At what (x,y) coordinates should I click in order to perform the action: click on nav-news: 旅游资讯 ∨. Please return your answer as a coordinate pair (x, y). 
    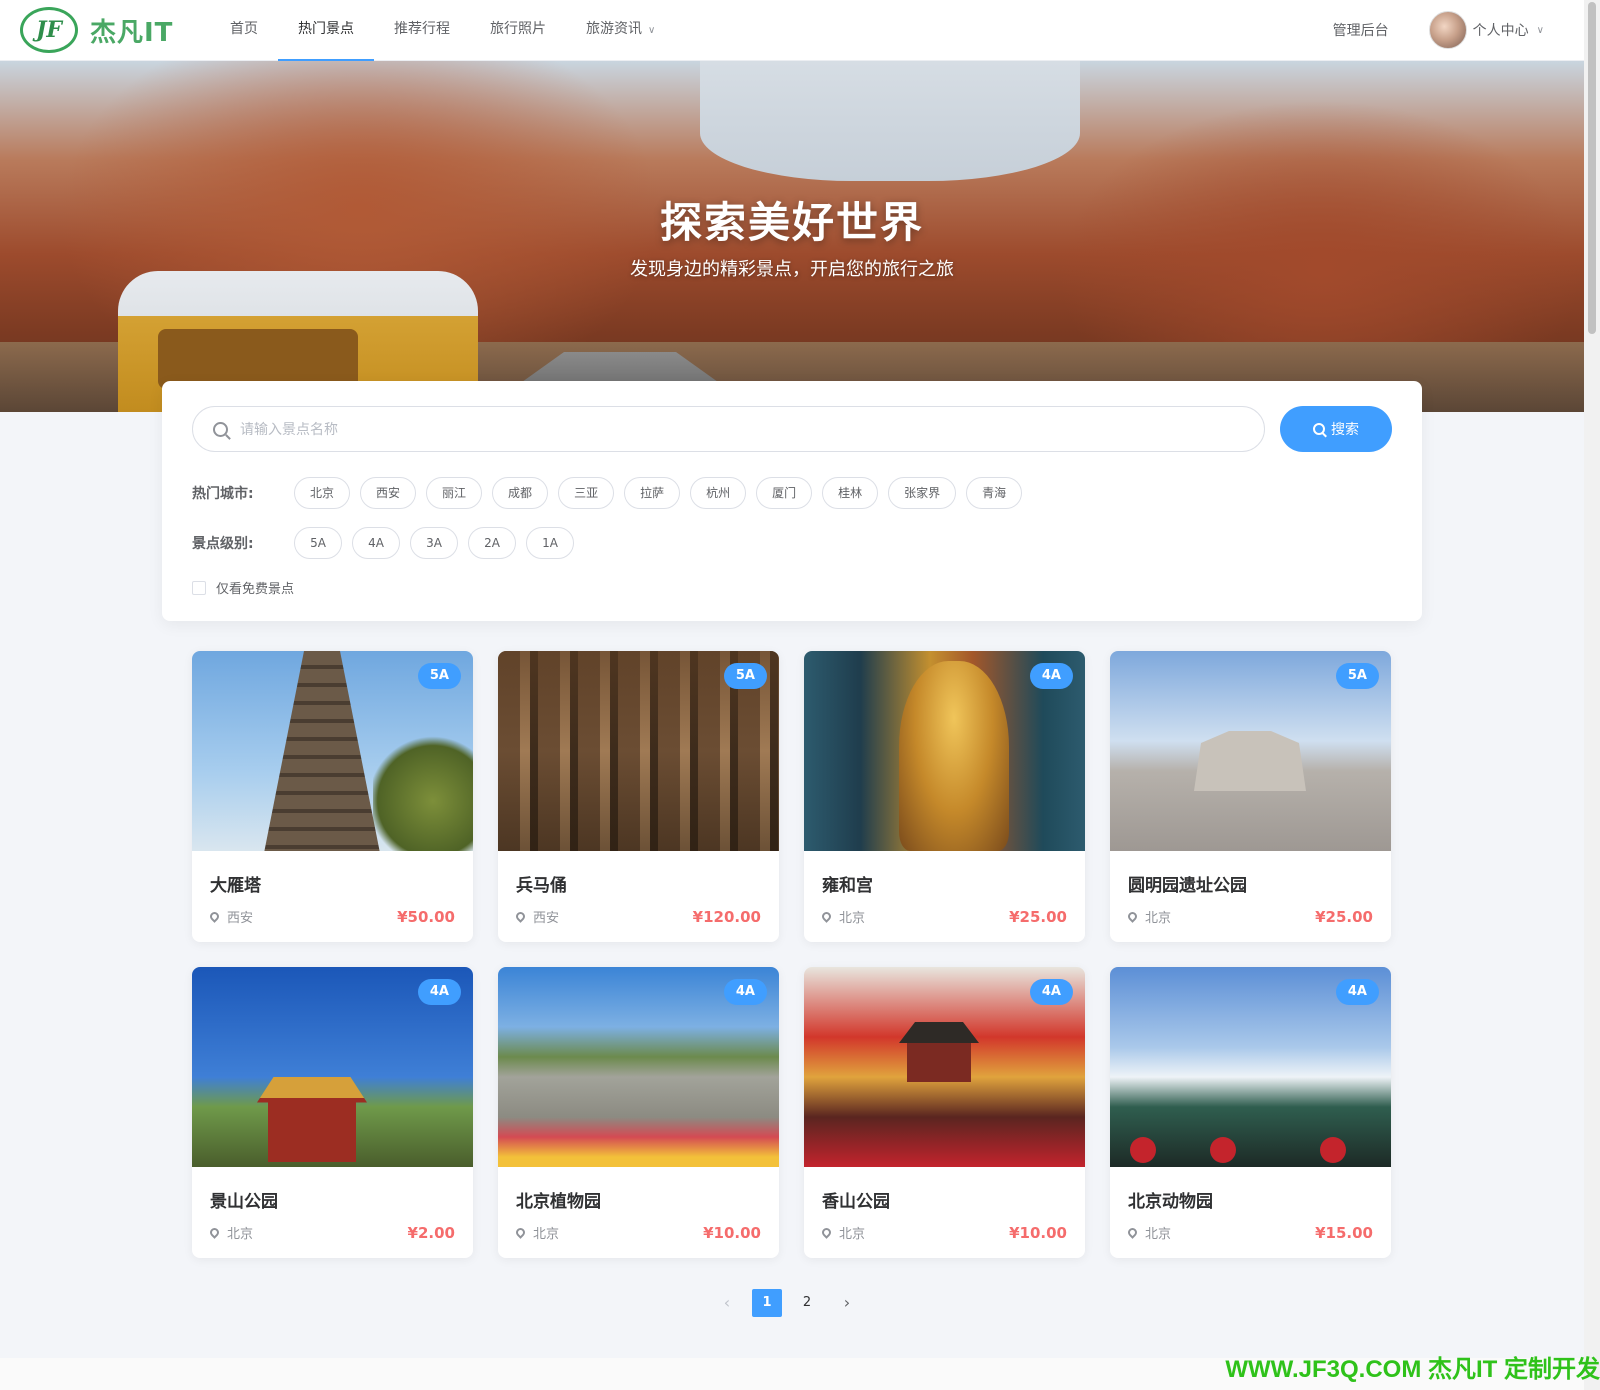
    Looking at the image, I should click on (620, 30).